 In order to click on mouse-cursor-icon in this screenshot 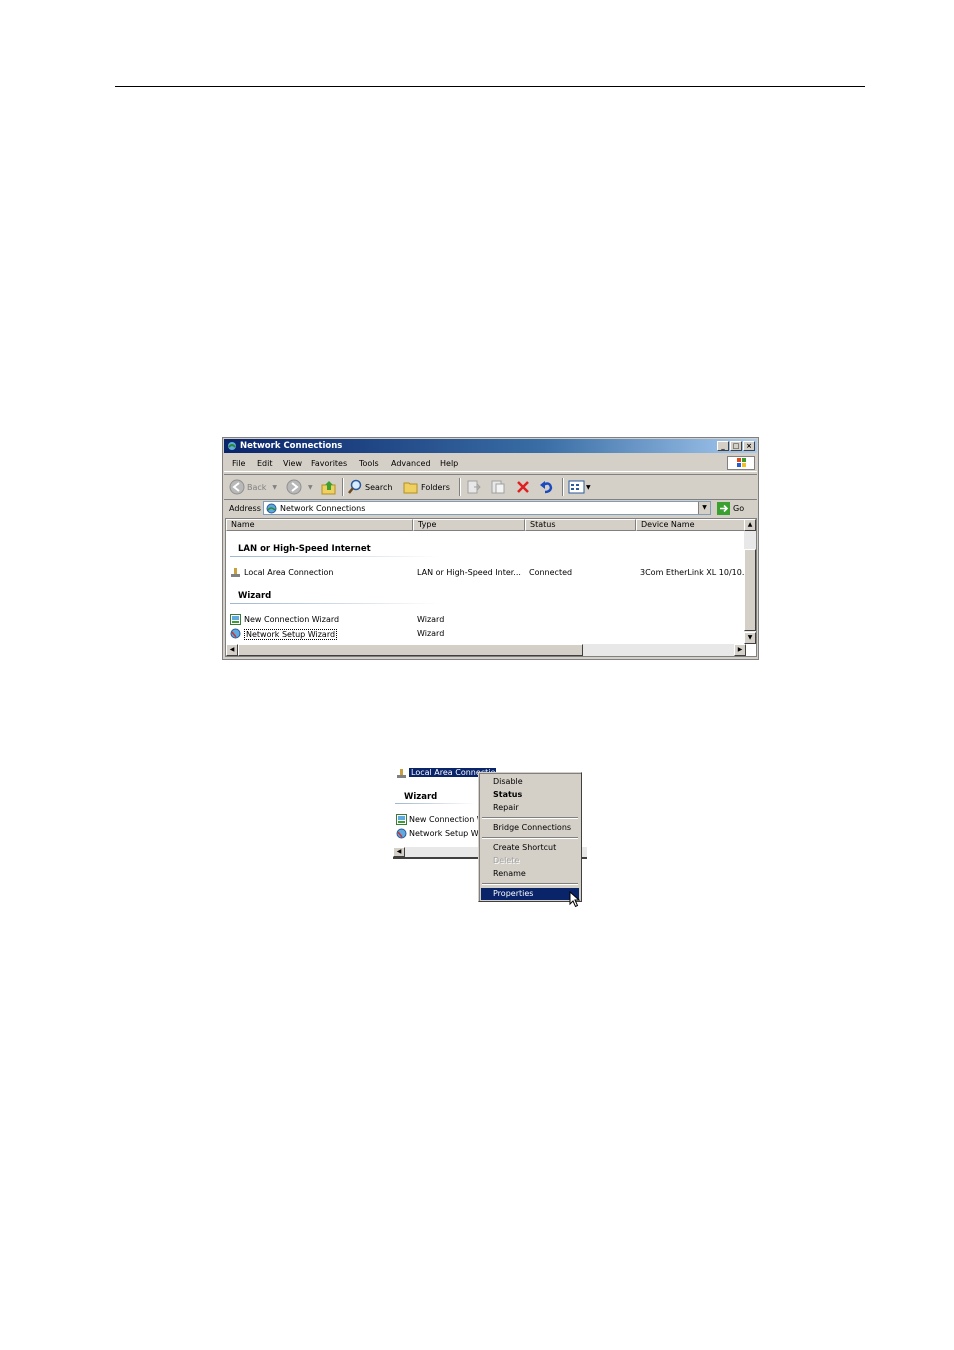, I will do `click(575, 899)`.